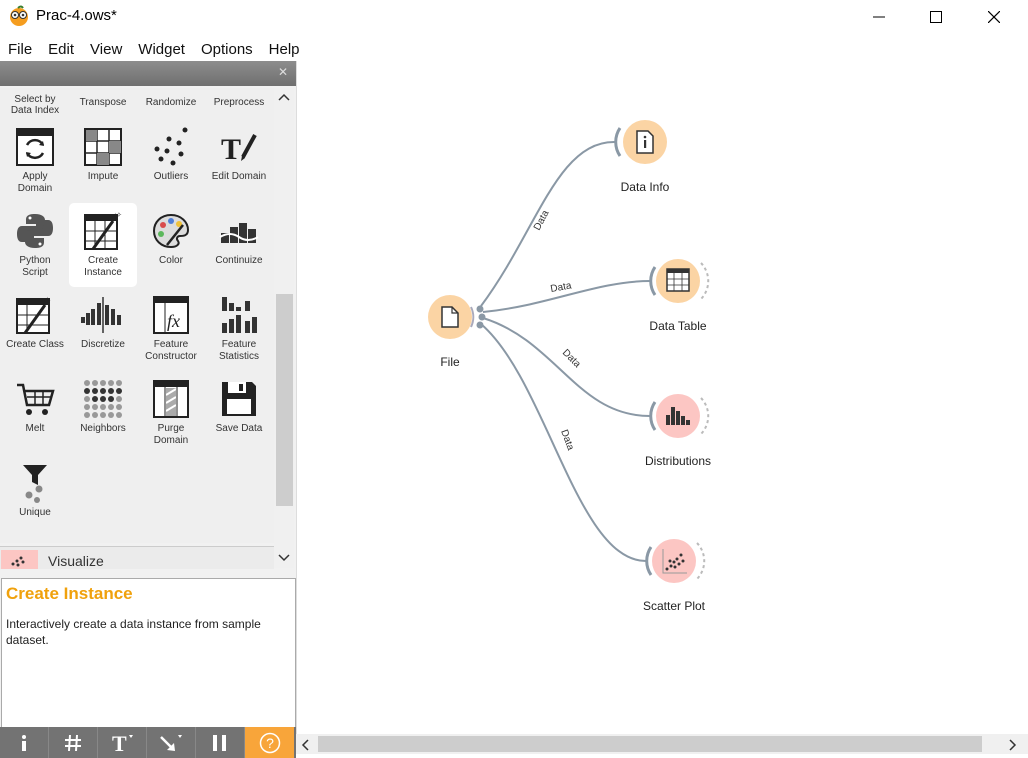 This screenshot has height=758, width=1028. Describe the element at coordinates (103, 153) in the screenshot. I see `tool-impute: Impute` at that location.